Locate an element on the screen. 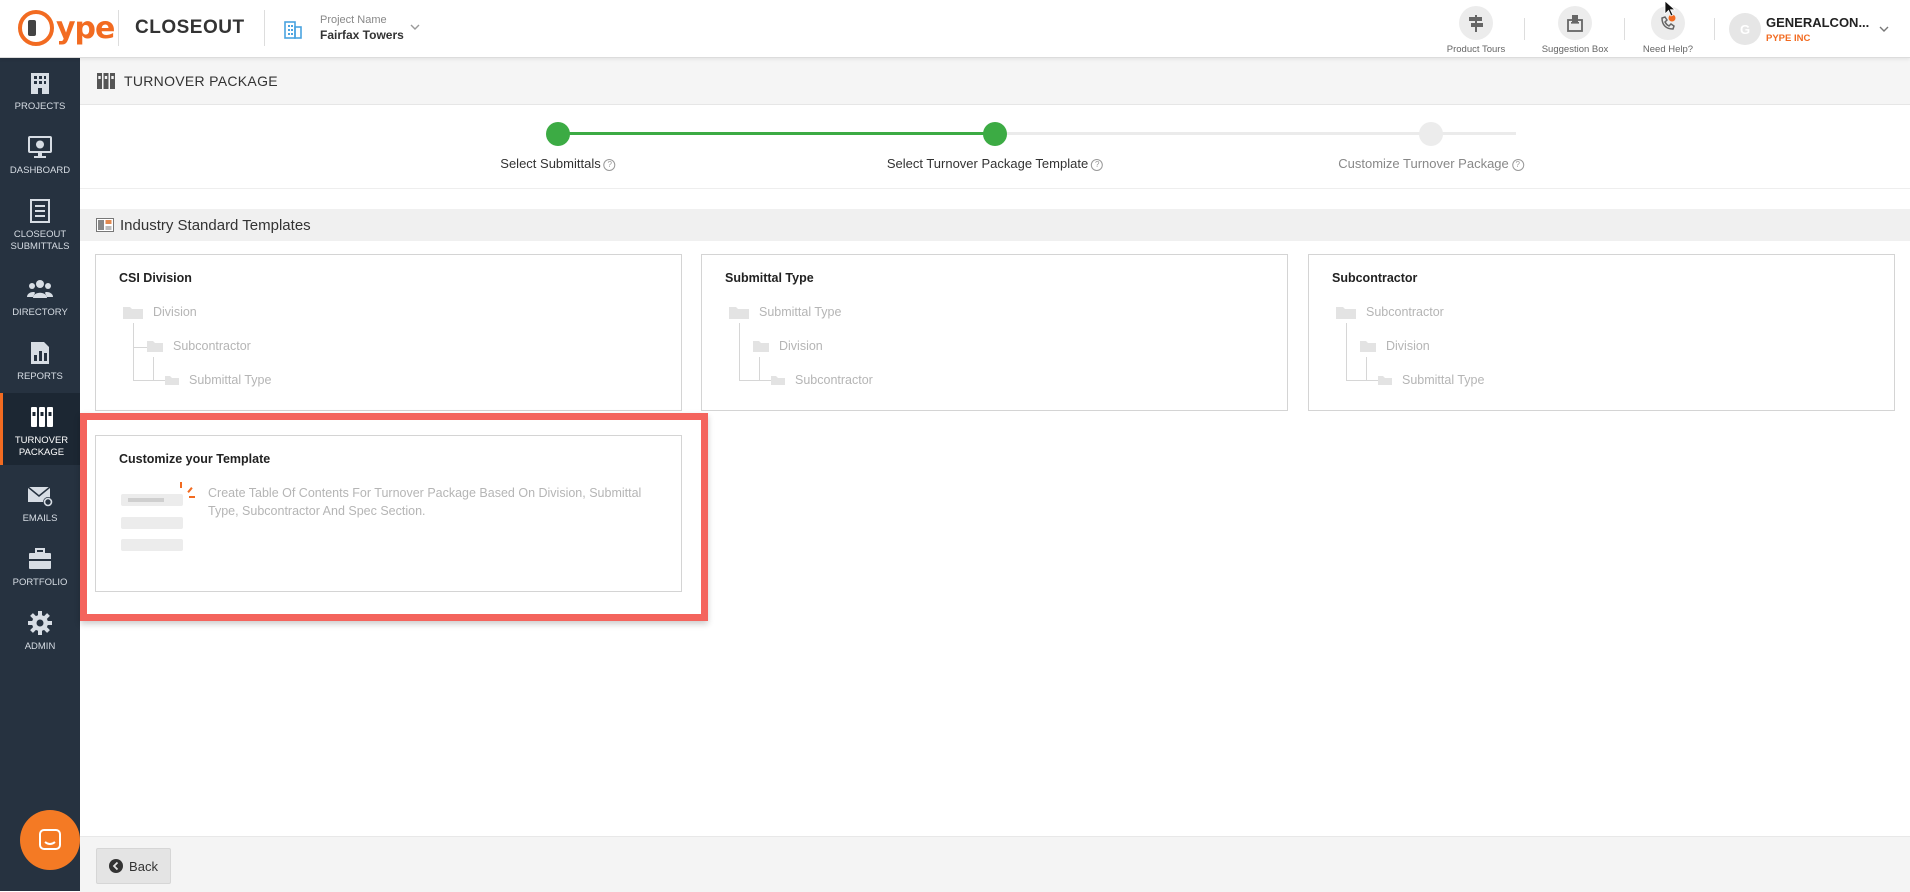  card-title: CSI Division is located at coordinates (155, 278).